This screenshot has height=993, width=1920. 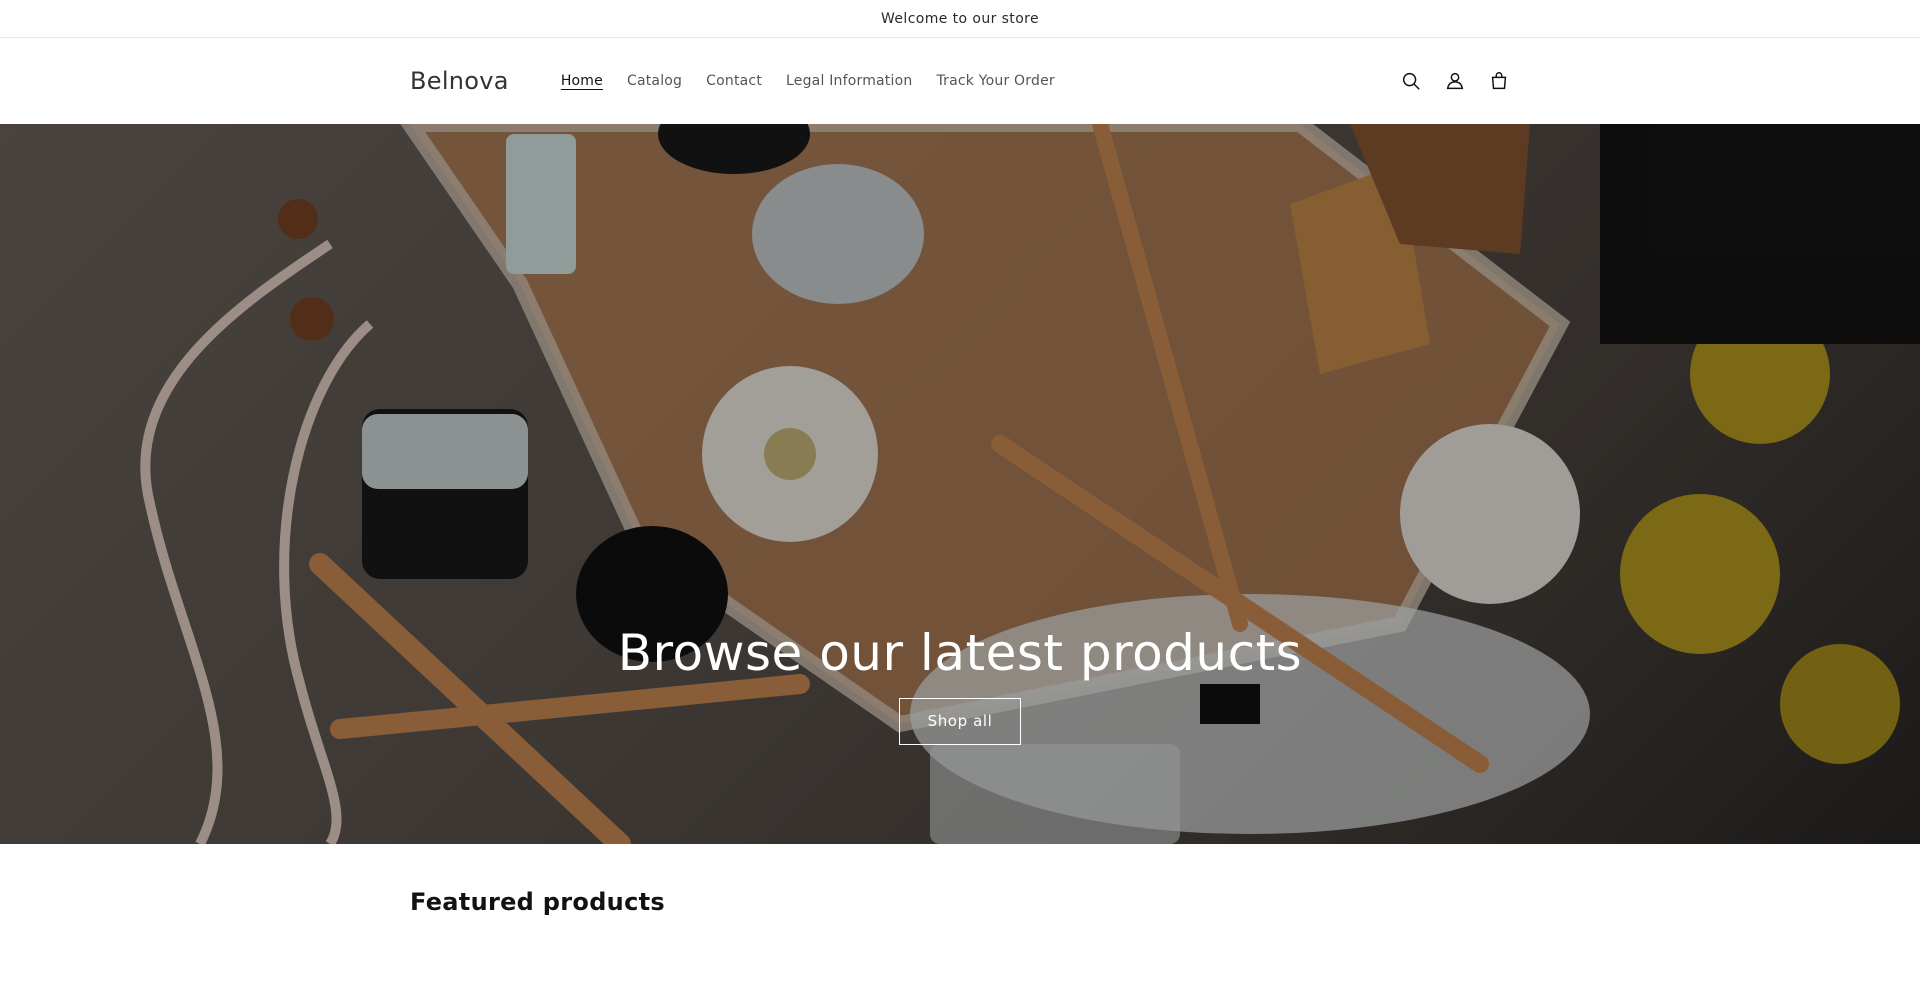 I want to click on nav-item-catalog: Catalog, so click(x=654, y=81).